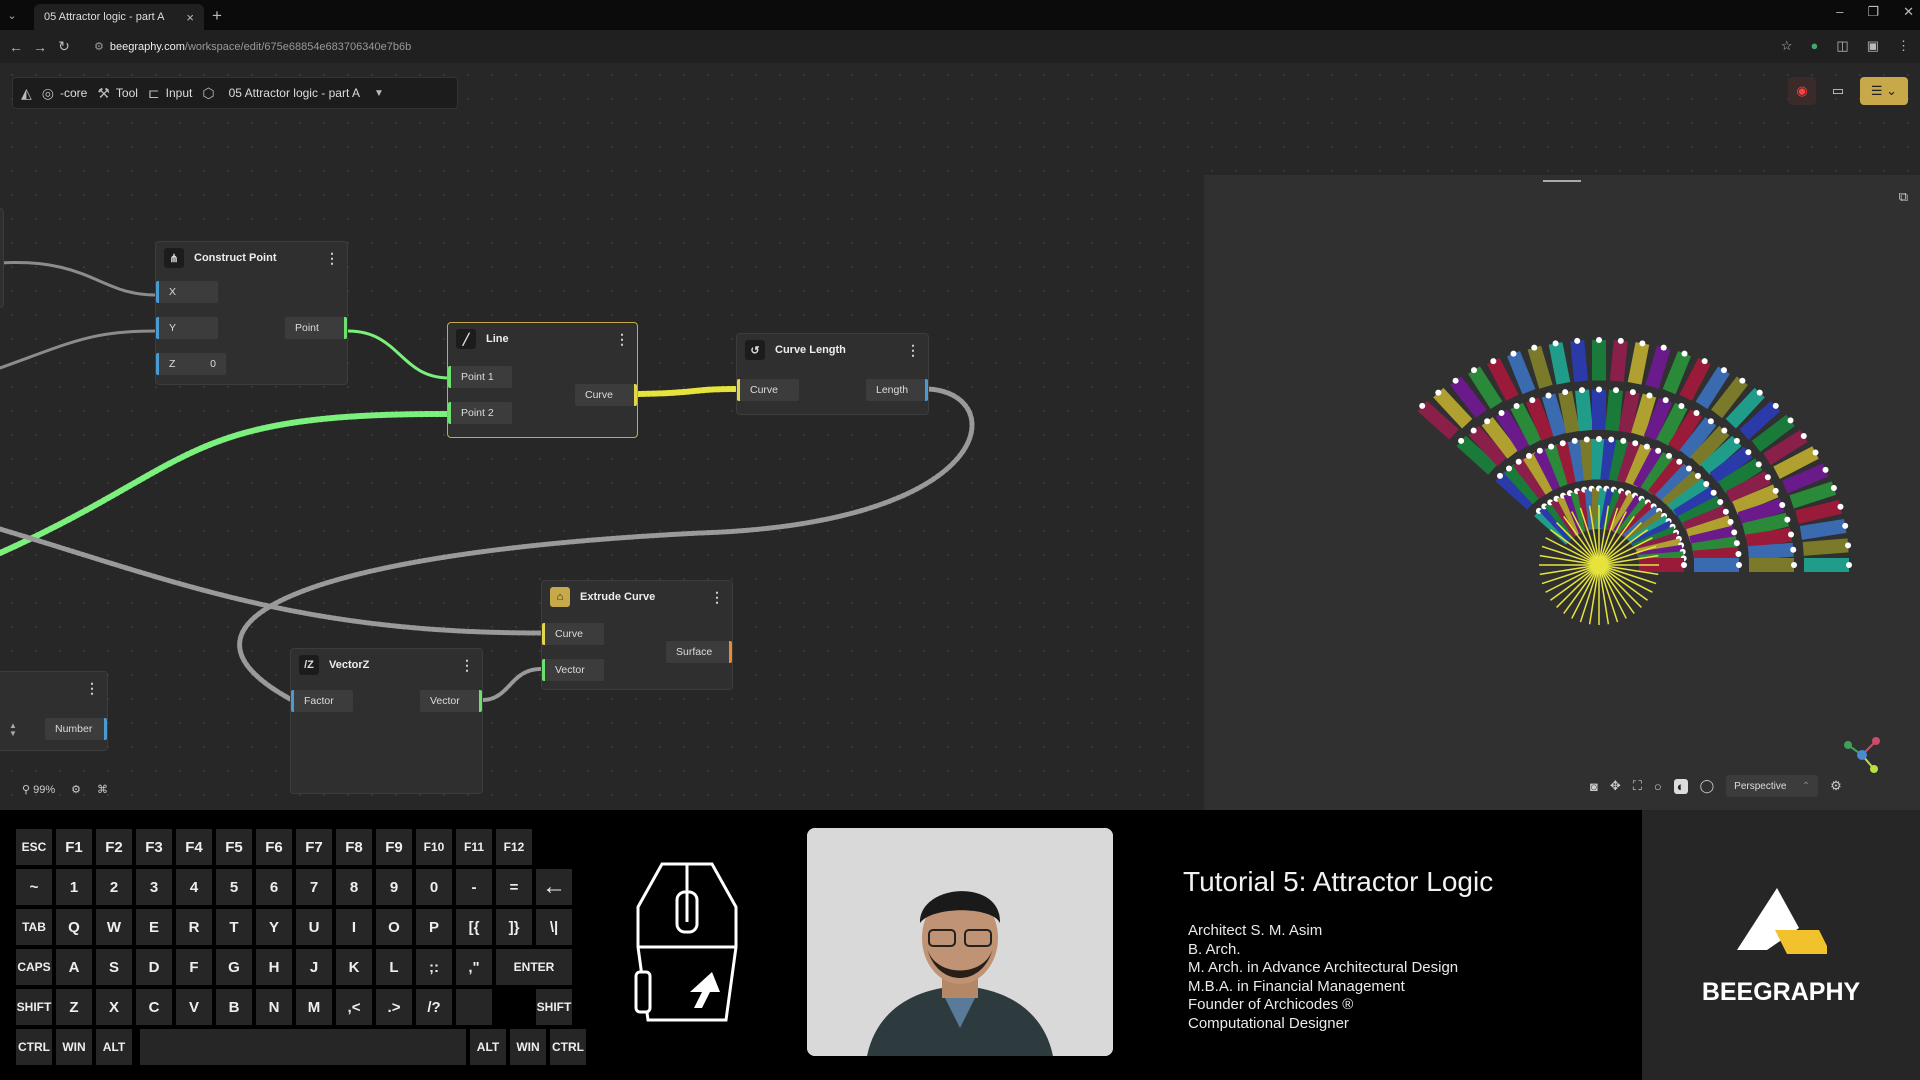 The width and height of the screenshot is (1920, 1080). What do you see at coordinates (251, 313) in the screenshot?
I see `construct-point-node: ⋔ Construct Point ⋮ X Y Z0 Point` at bounding box center [251, 313].